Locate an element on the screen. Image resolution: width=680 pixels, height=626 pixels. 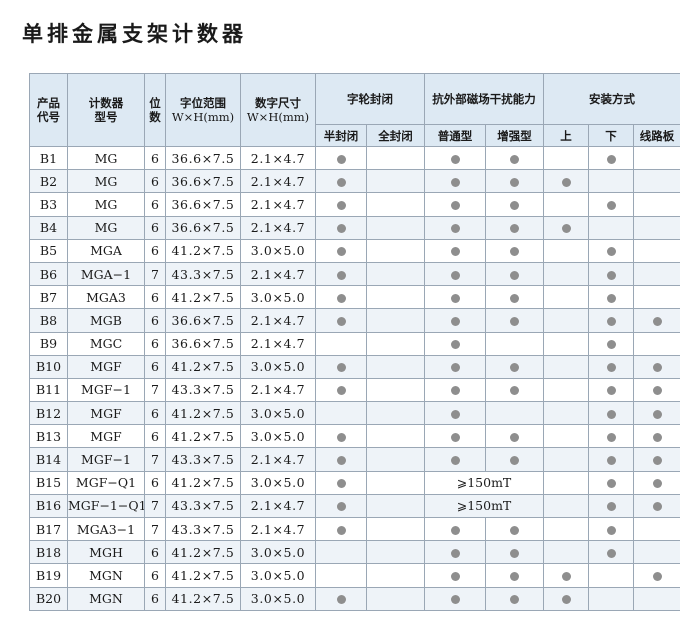
table-row: B3 MG 6 36.6×7.5 2.1×4.7 is located at coordinates (354, 204).